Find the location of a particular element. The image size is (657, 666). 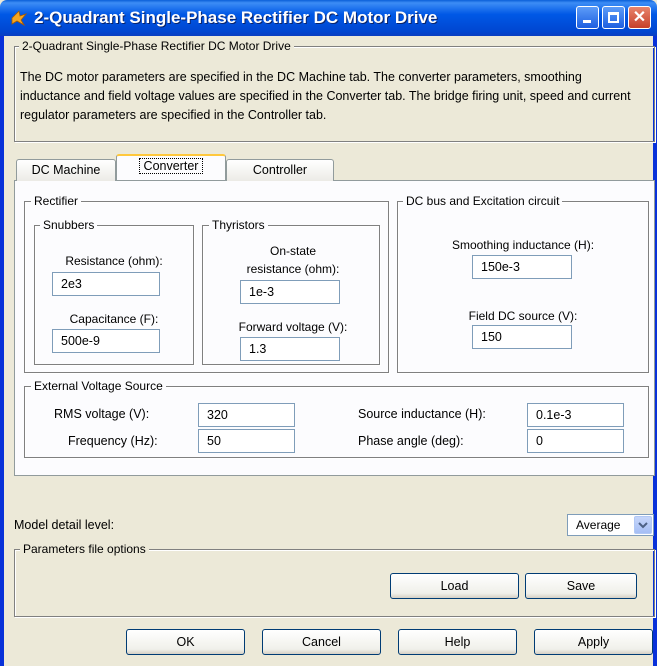

cancel-button: Cancel is located at coordinates (321, 642).